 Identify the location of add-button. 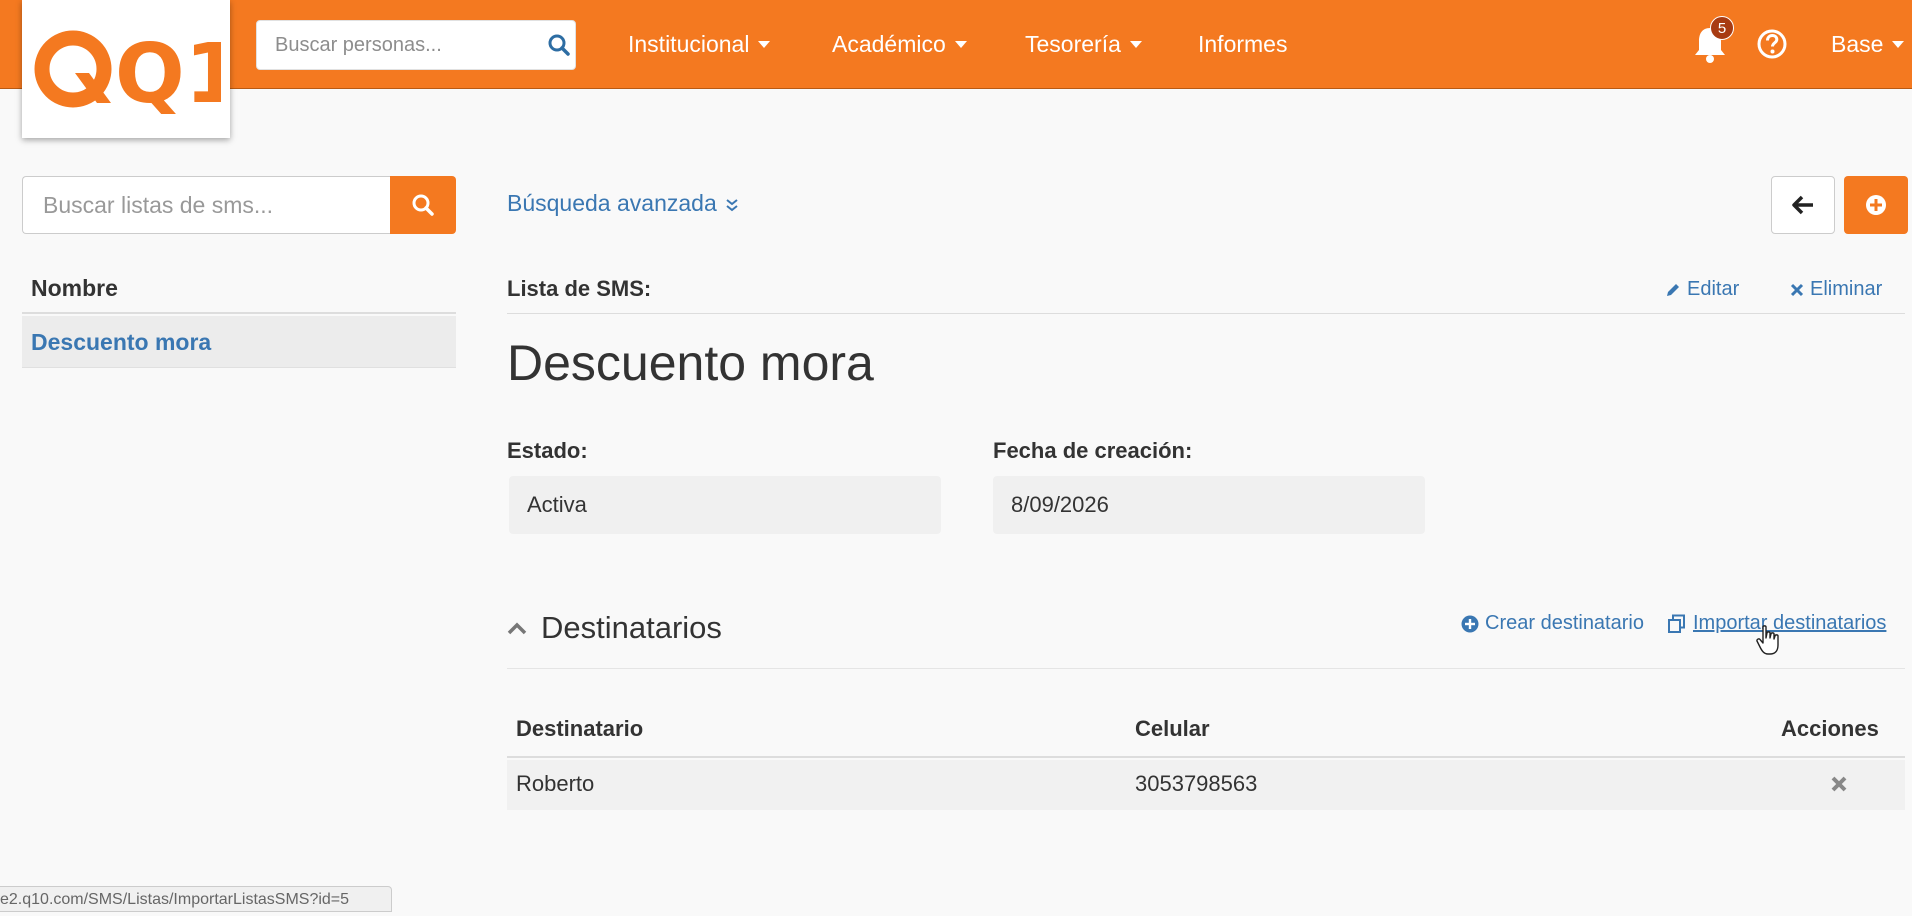
(1876, 205).